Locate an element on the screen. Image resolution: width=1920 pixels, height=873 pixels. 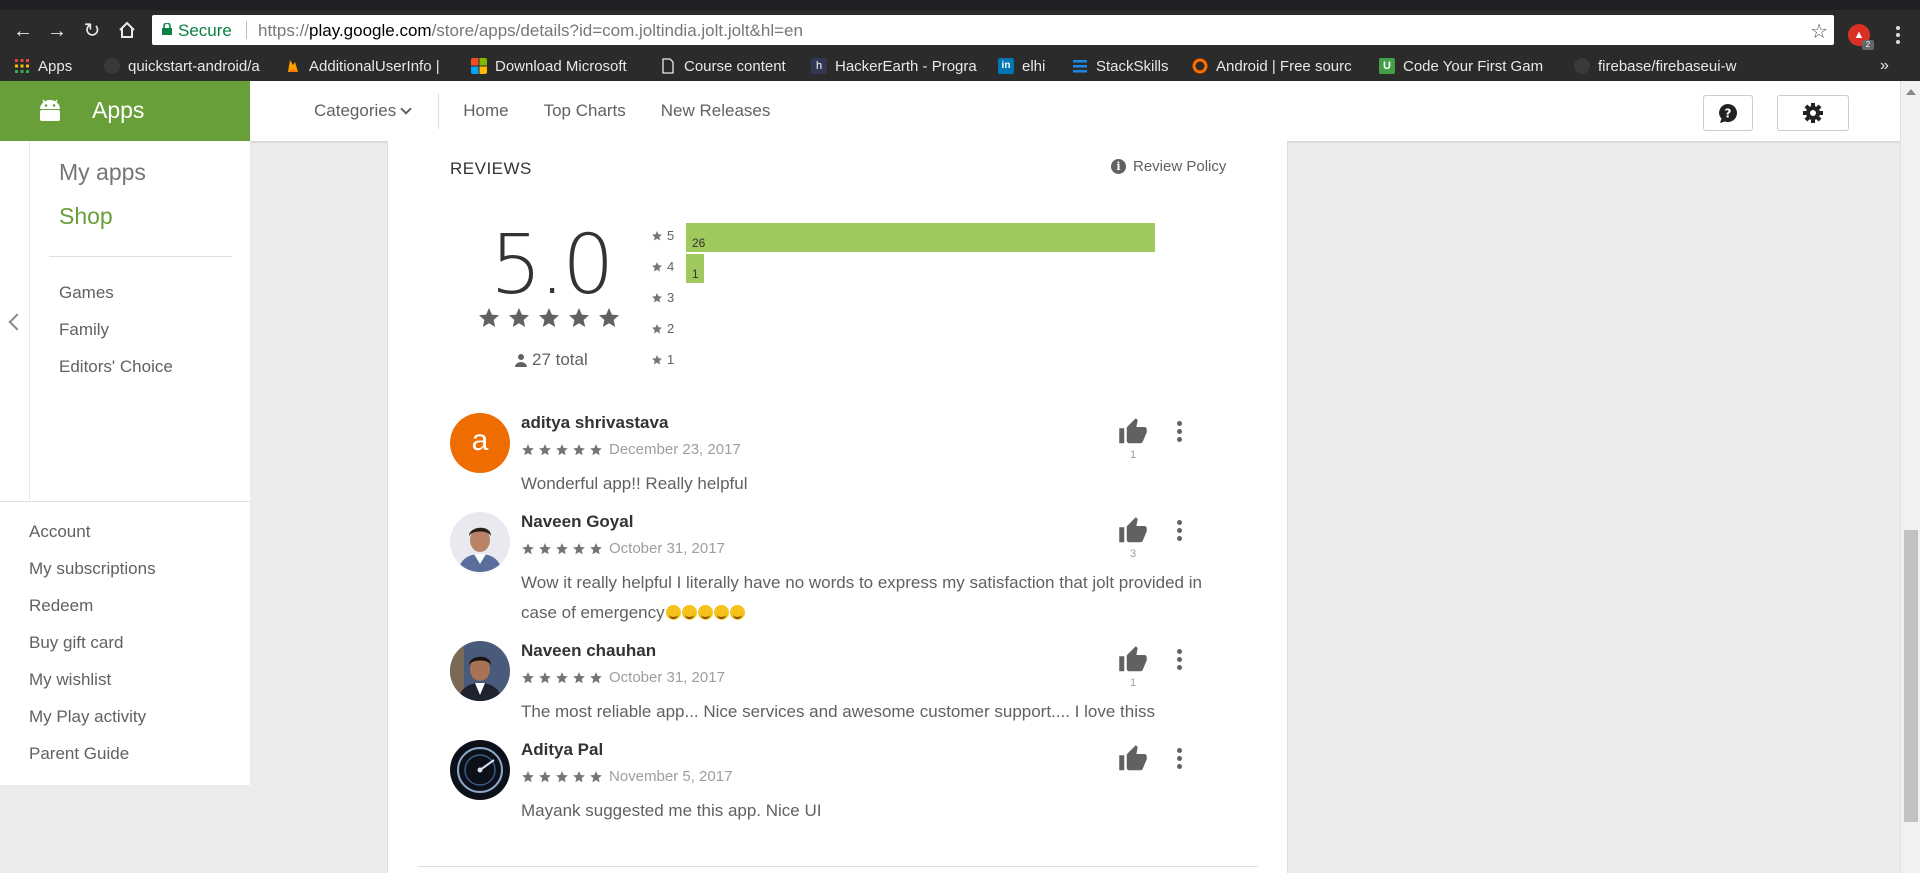
nav-collapse-strip is located at coordinates (15, 321).